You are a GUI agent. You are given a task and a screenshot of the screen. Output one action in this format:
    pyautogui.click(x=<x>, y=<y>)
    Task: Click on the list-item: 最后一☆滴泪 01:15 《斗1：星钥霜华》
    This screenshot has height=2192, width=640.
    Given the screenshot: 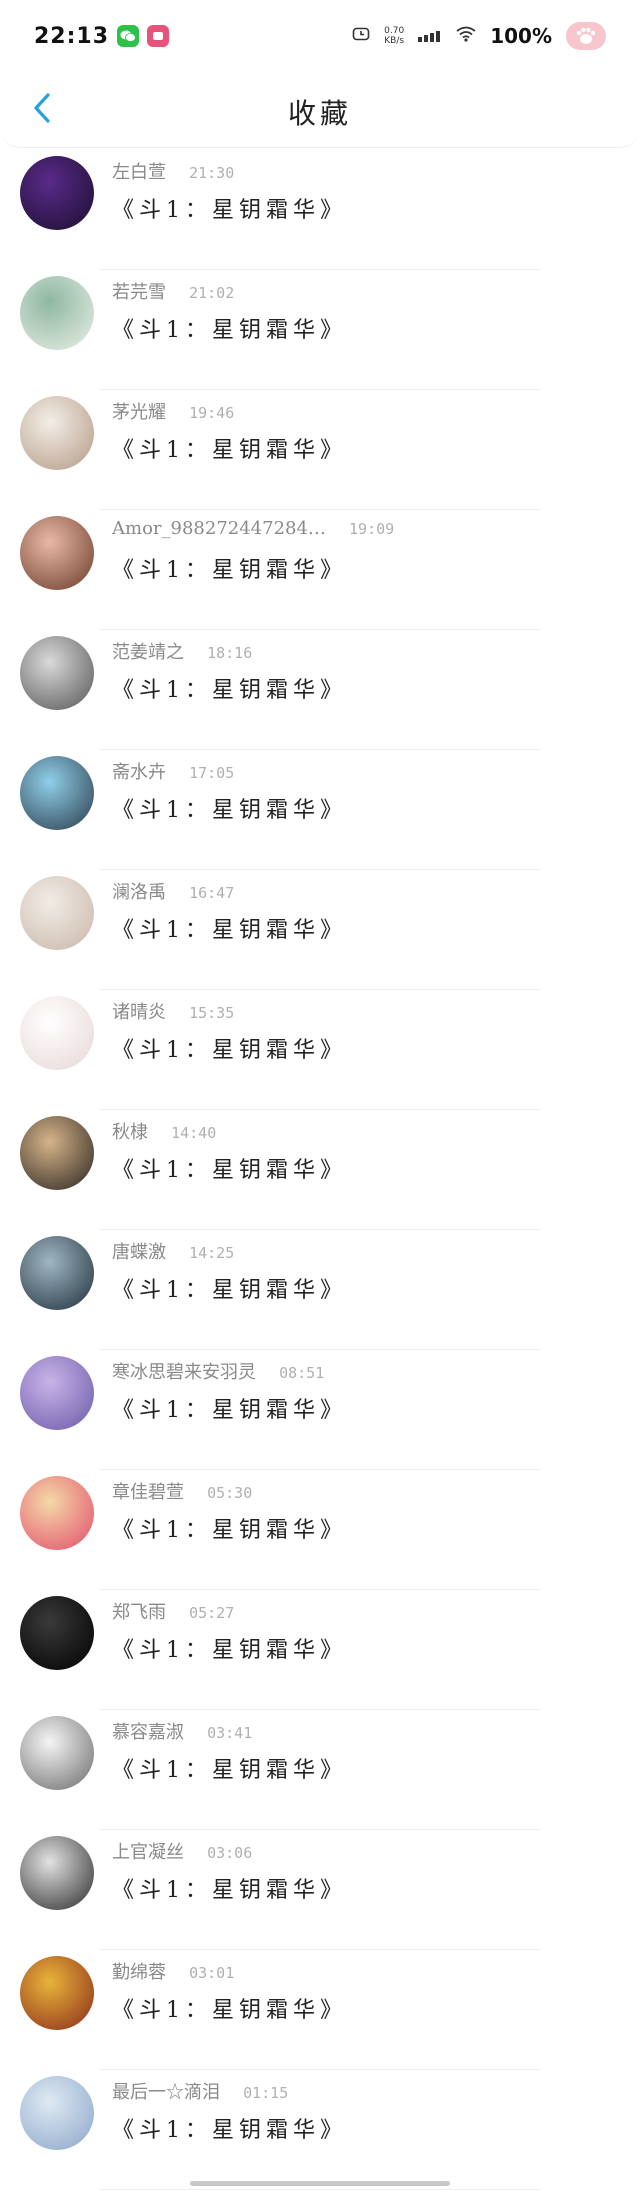 What is the action you would take?
    pyautogui.click(x=320, y=2130)
    